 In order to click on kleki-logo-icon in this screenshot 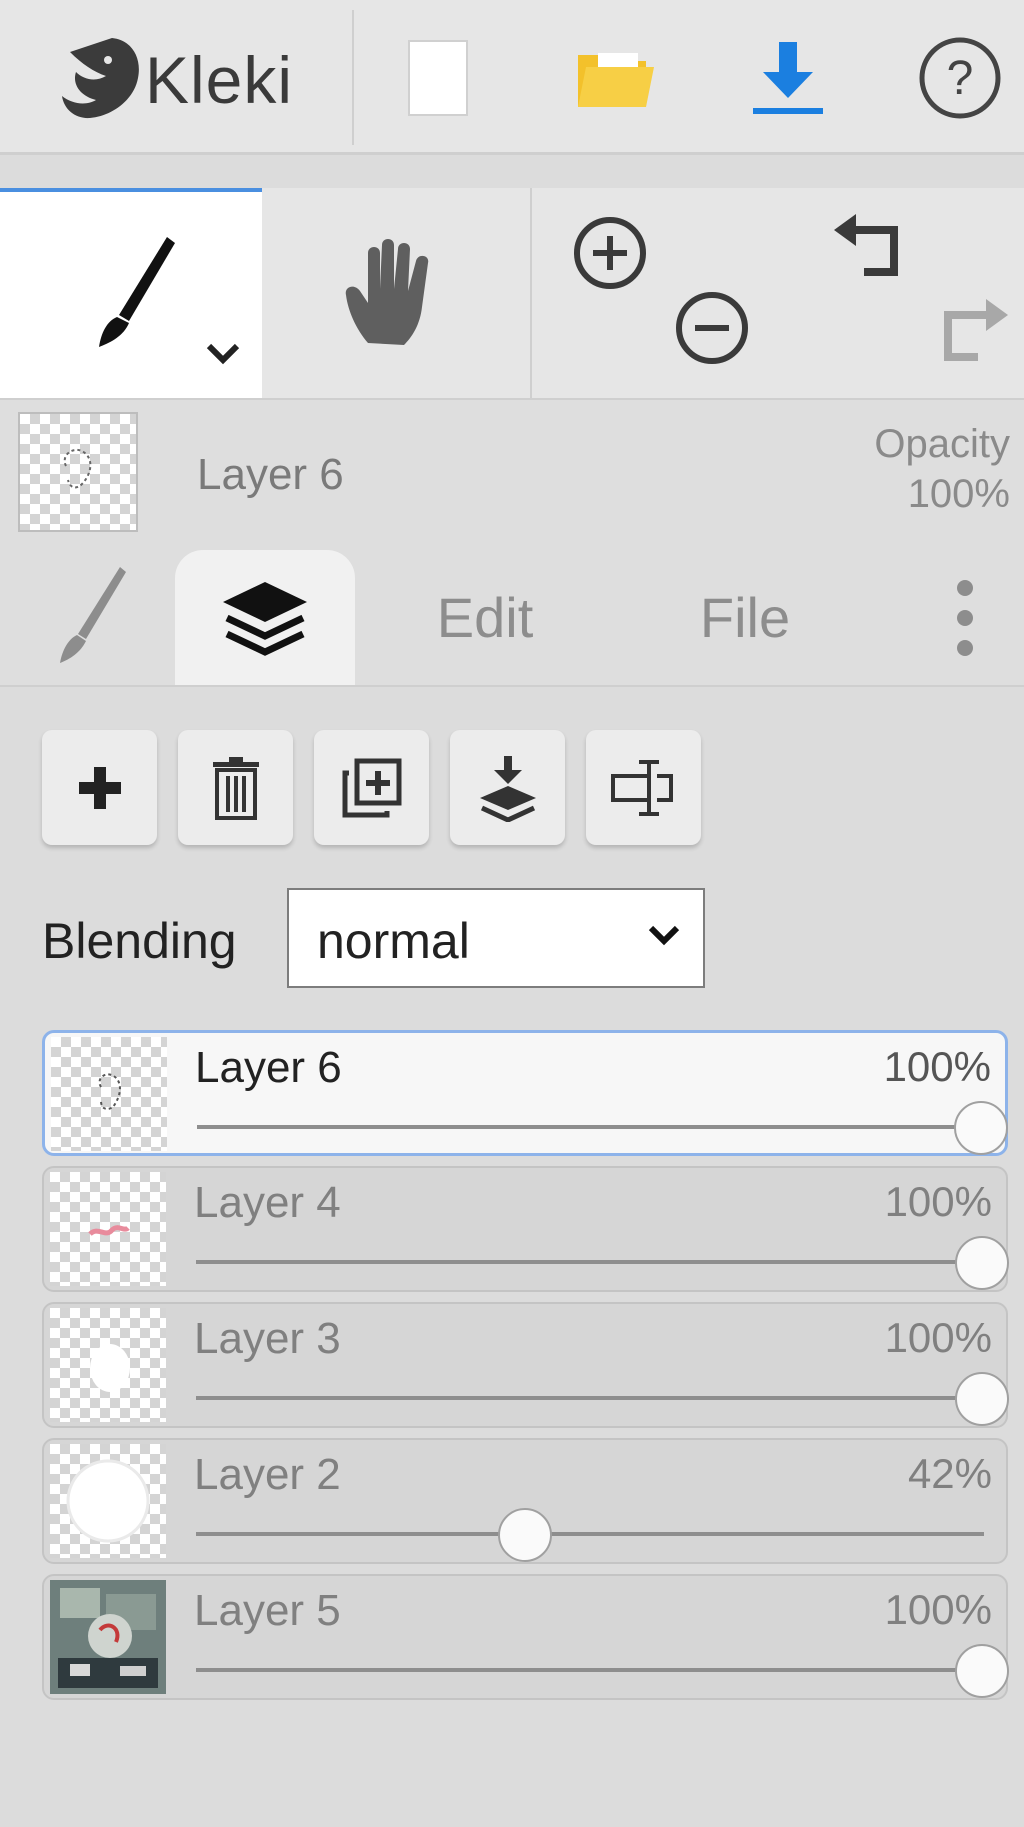, I will do `click(100, 78)`.